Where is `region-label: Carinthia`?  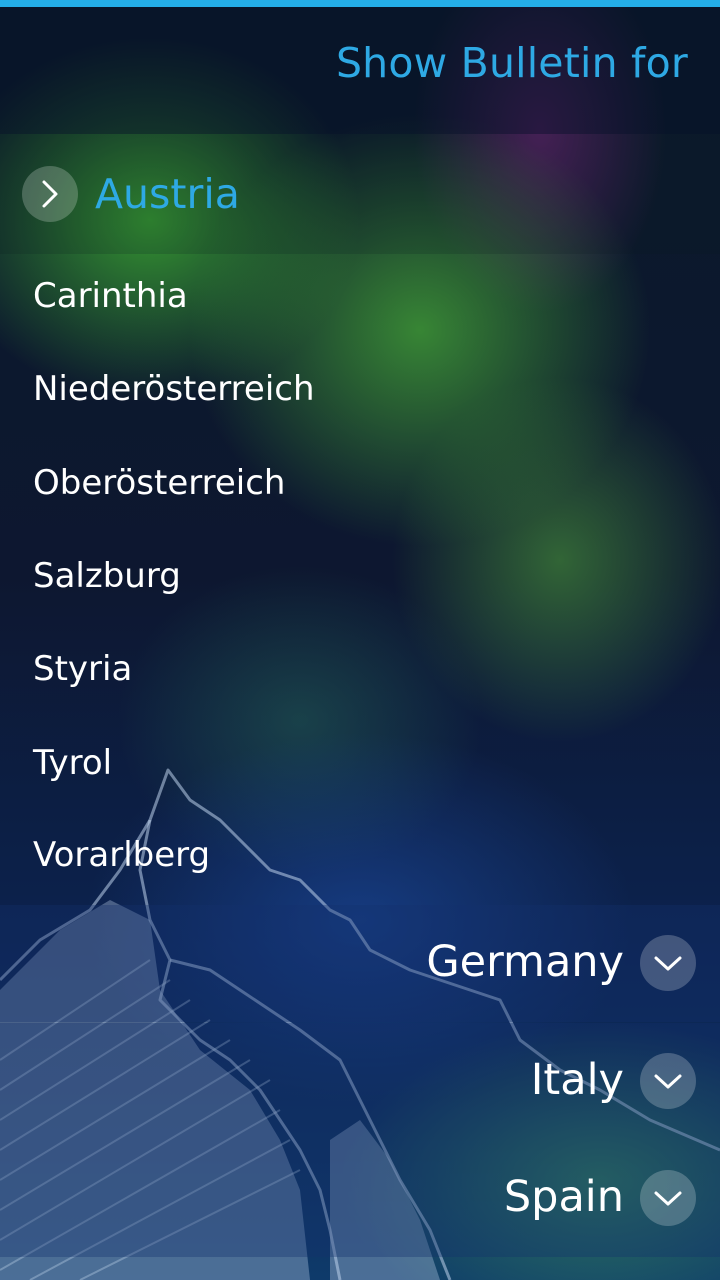
region-label: Carinthia is located at coordinates (110, 296).